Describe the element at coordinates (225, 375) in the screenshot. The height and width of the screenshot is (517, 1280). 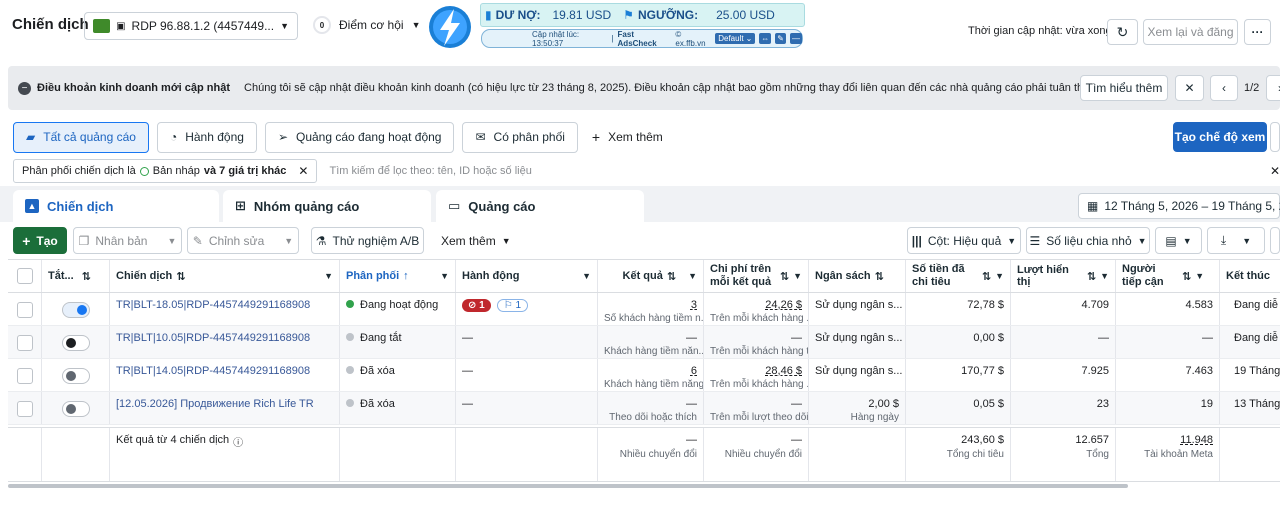
I see `campaign-name-link: TR|BLT|14.05|RDP-4457449291168908` at that location.